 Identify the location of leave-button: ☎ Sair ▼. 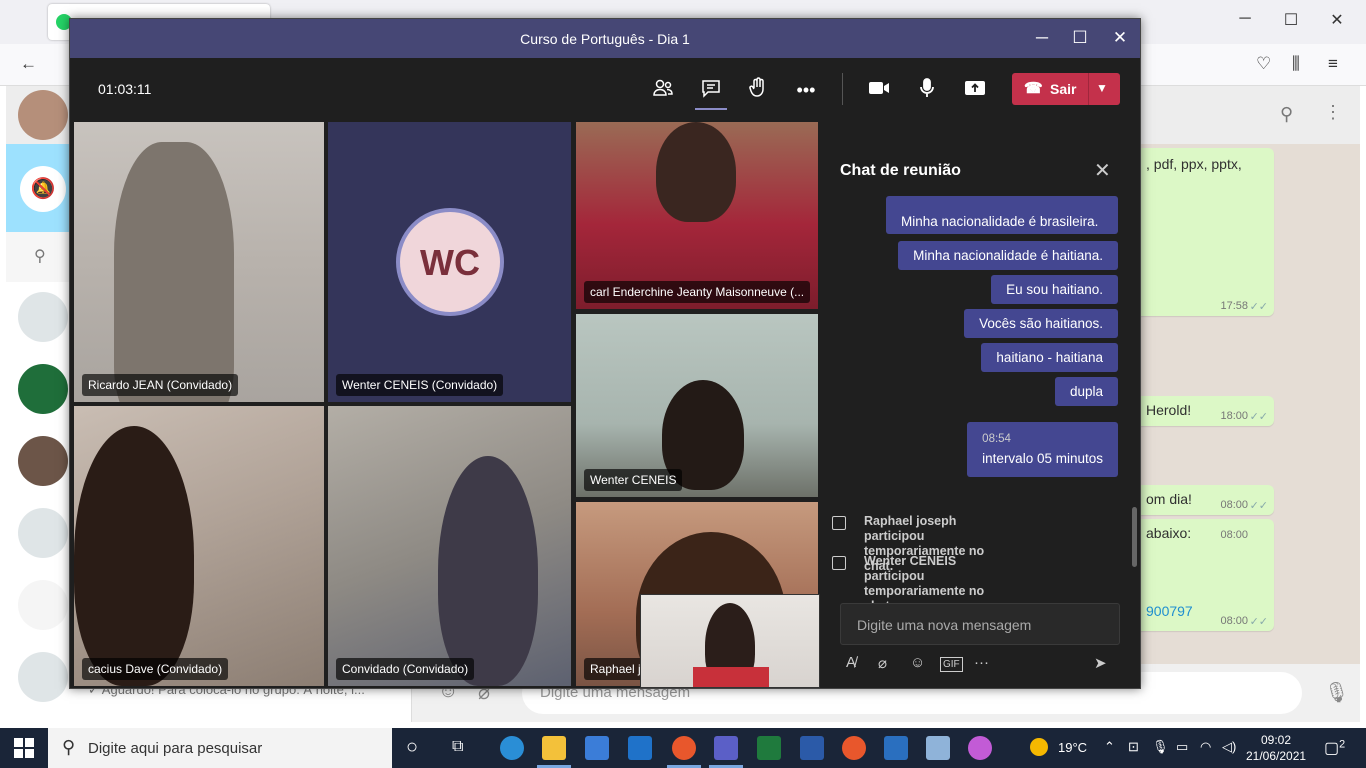
(1066, 89).